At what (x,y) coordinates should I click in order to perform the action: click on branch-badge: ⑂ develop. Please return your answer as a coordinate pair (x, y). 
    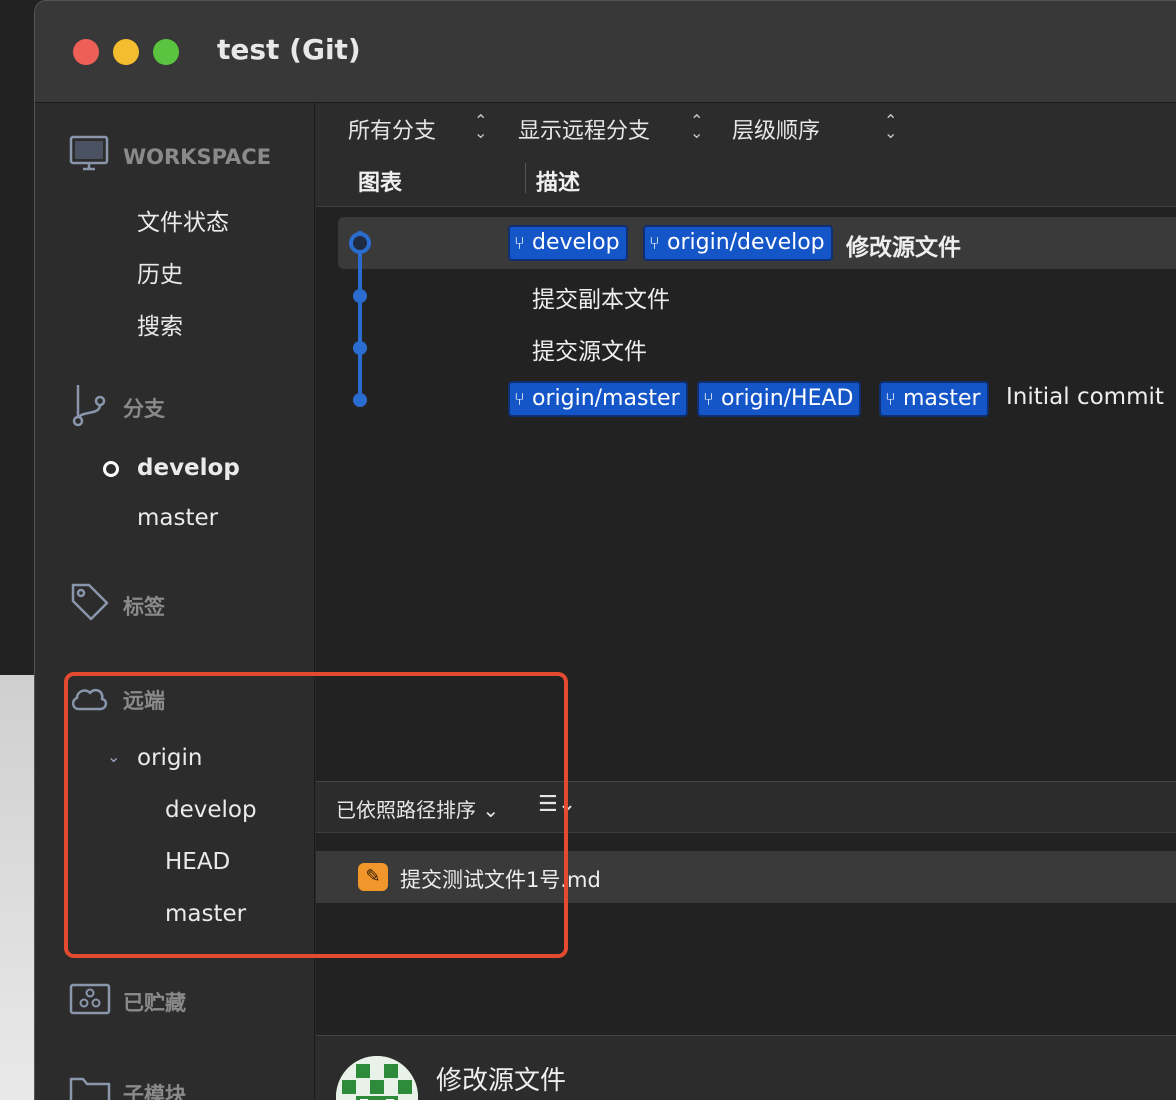
    Looking at the image, I should click on (568, 243).